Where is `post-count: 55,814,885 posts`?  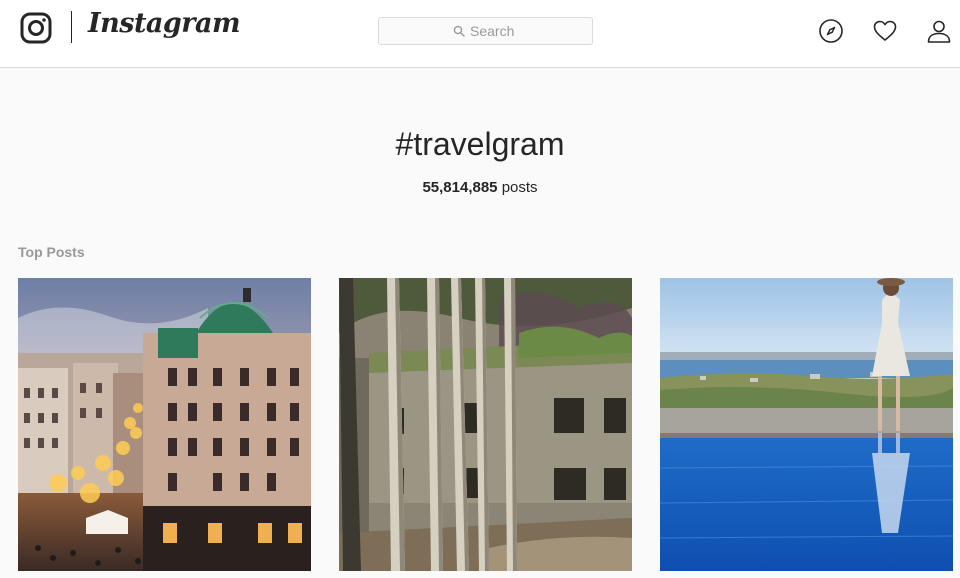 post-count: 55,814,885 posts is located at coordinates (480, 188).